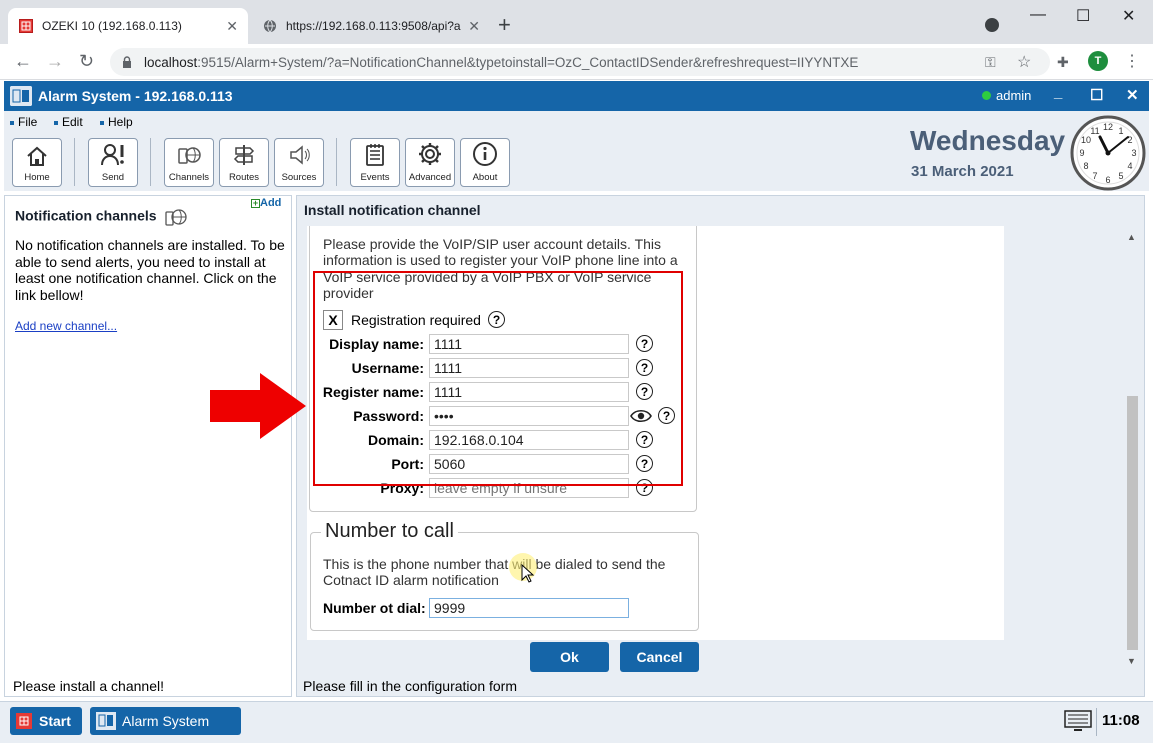 The height and width of the screenshot is (743, 1153). I want to click on add-label: Add, so click(271, 203).